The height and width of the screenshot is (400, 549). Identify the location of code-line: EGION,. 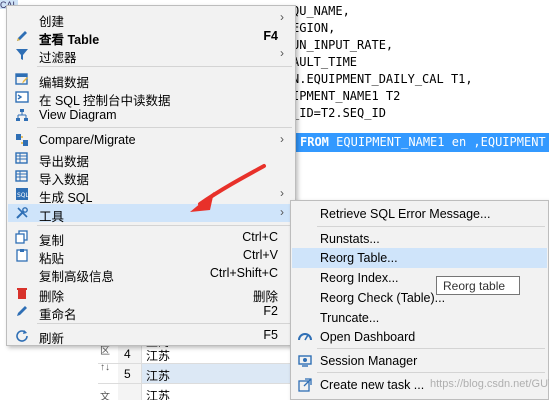
(314, 28).